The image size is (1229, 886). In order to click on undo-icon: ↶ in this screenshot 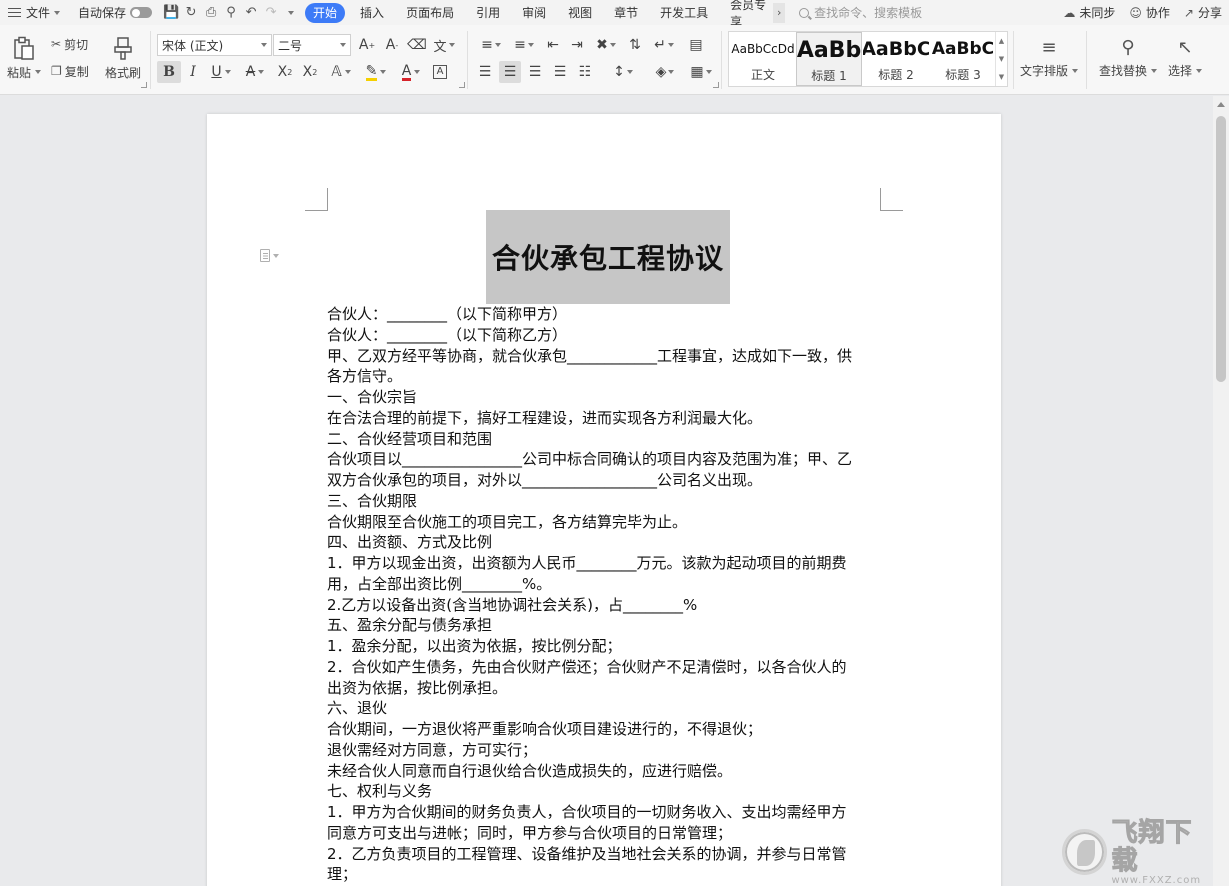, I will do `click(251, 12)`.